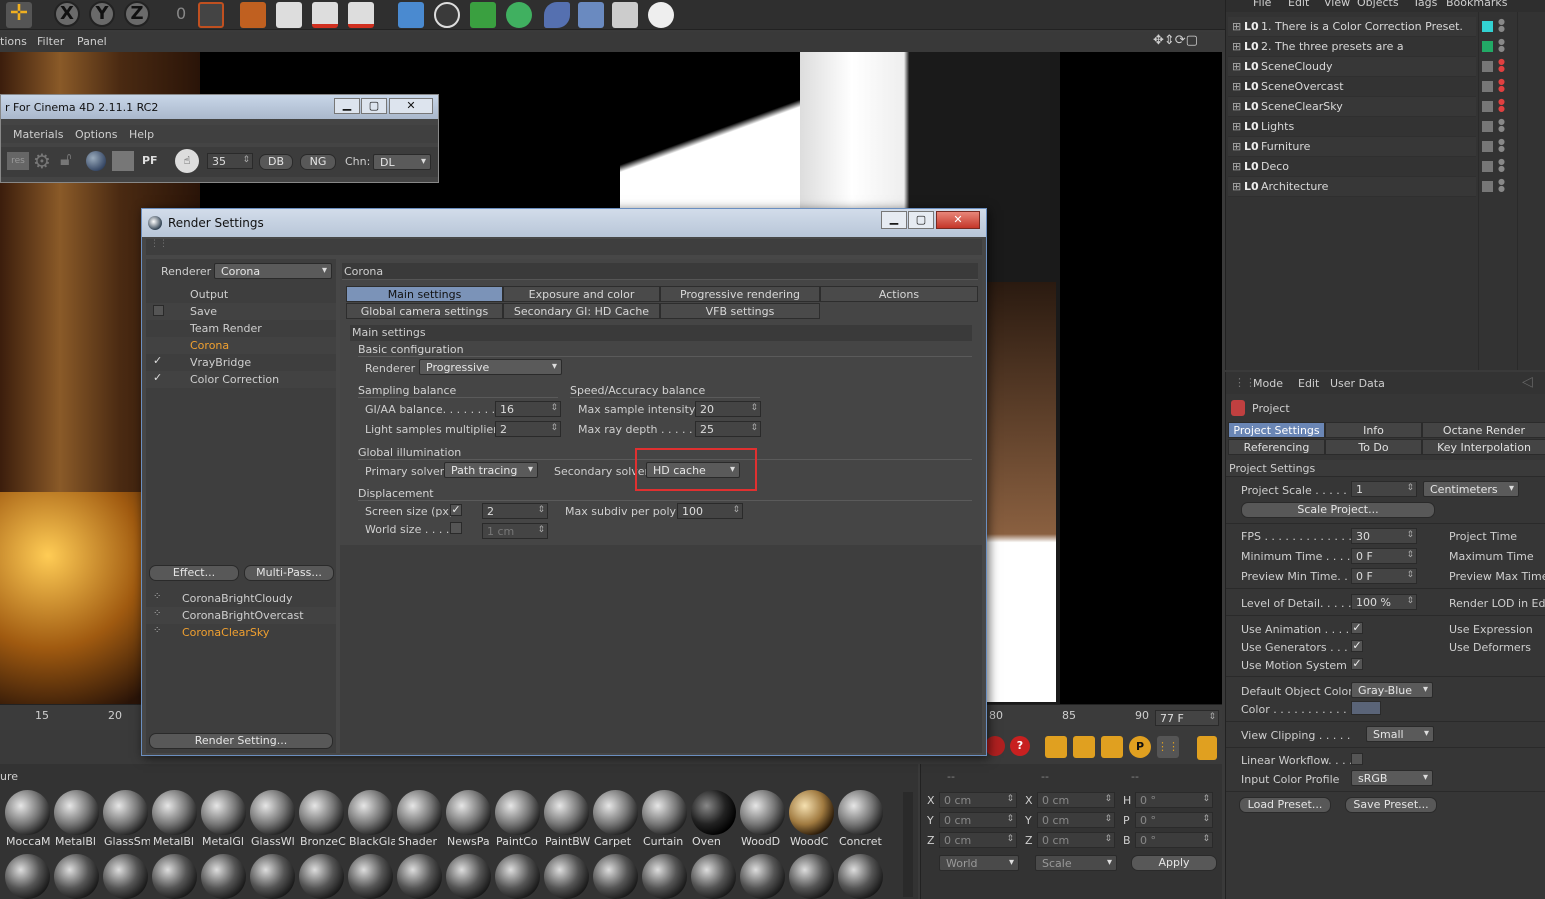 This screenshot has height=899, width=1545. What do you see at coordinates (921, 220) in the screenshot?
I see `rs-maximize-button: ▢` at bounding box center [921, 220].